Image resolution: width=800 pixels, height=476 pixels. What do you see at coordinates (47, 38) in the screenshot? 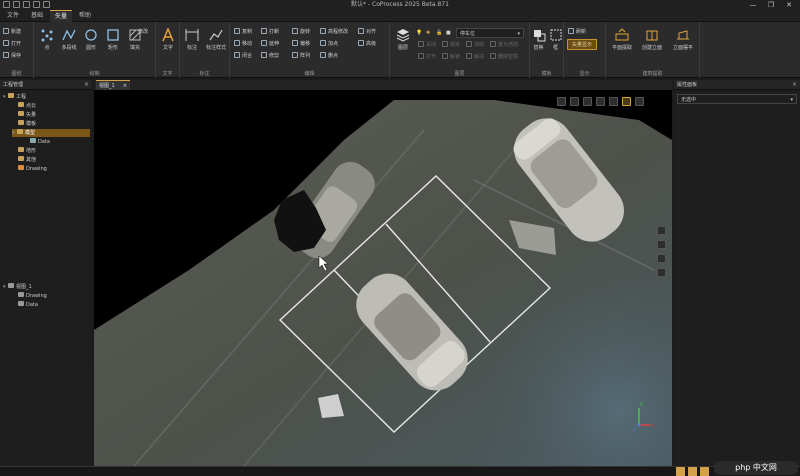
I see `point-button: 点` at bounding box center [47, 38].